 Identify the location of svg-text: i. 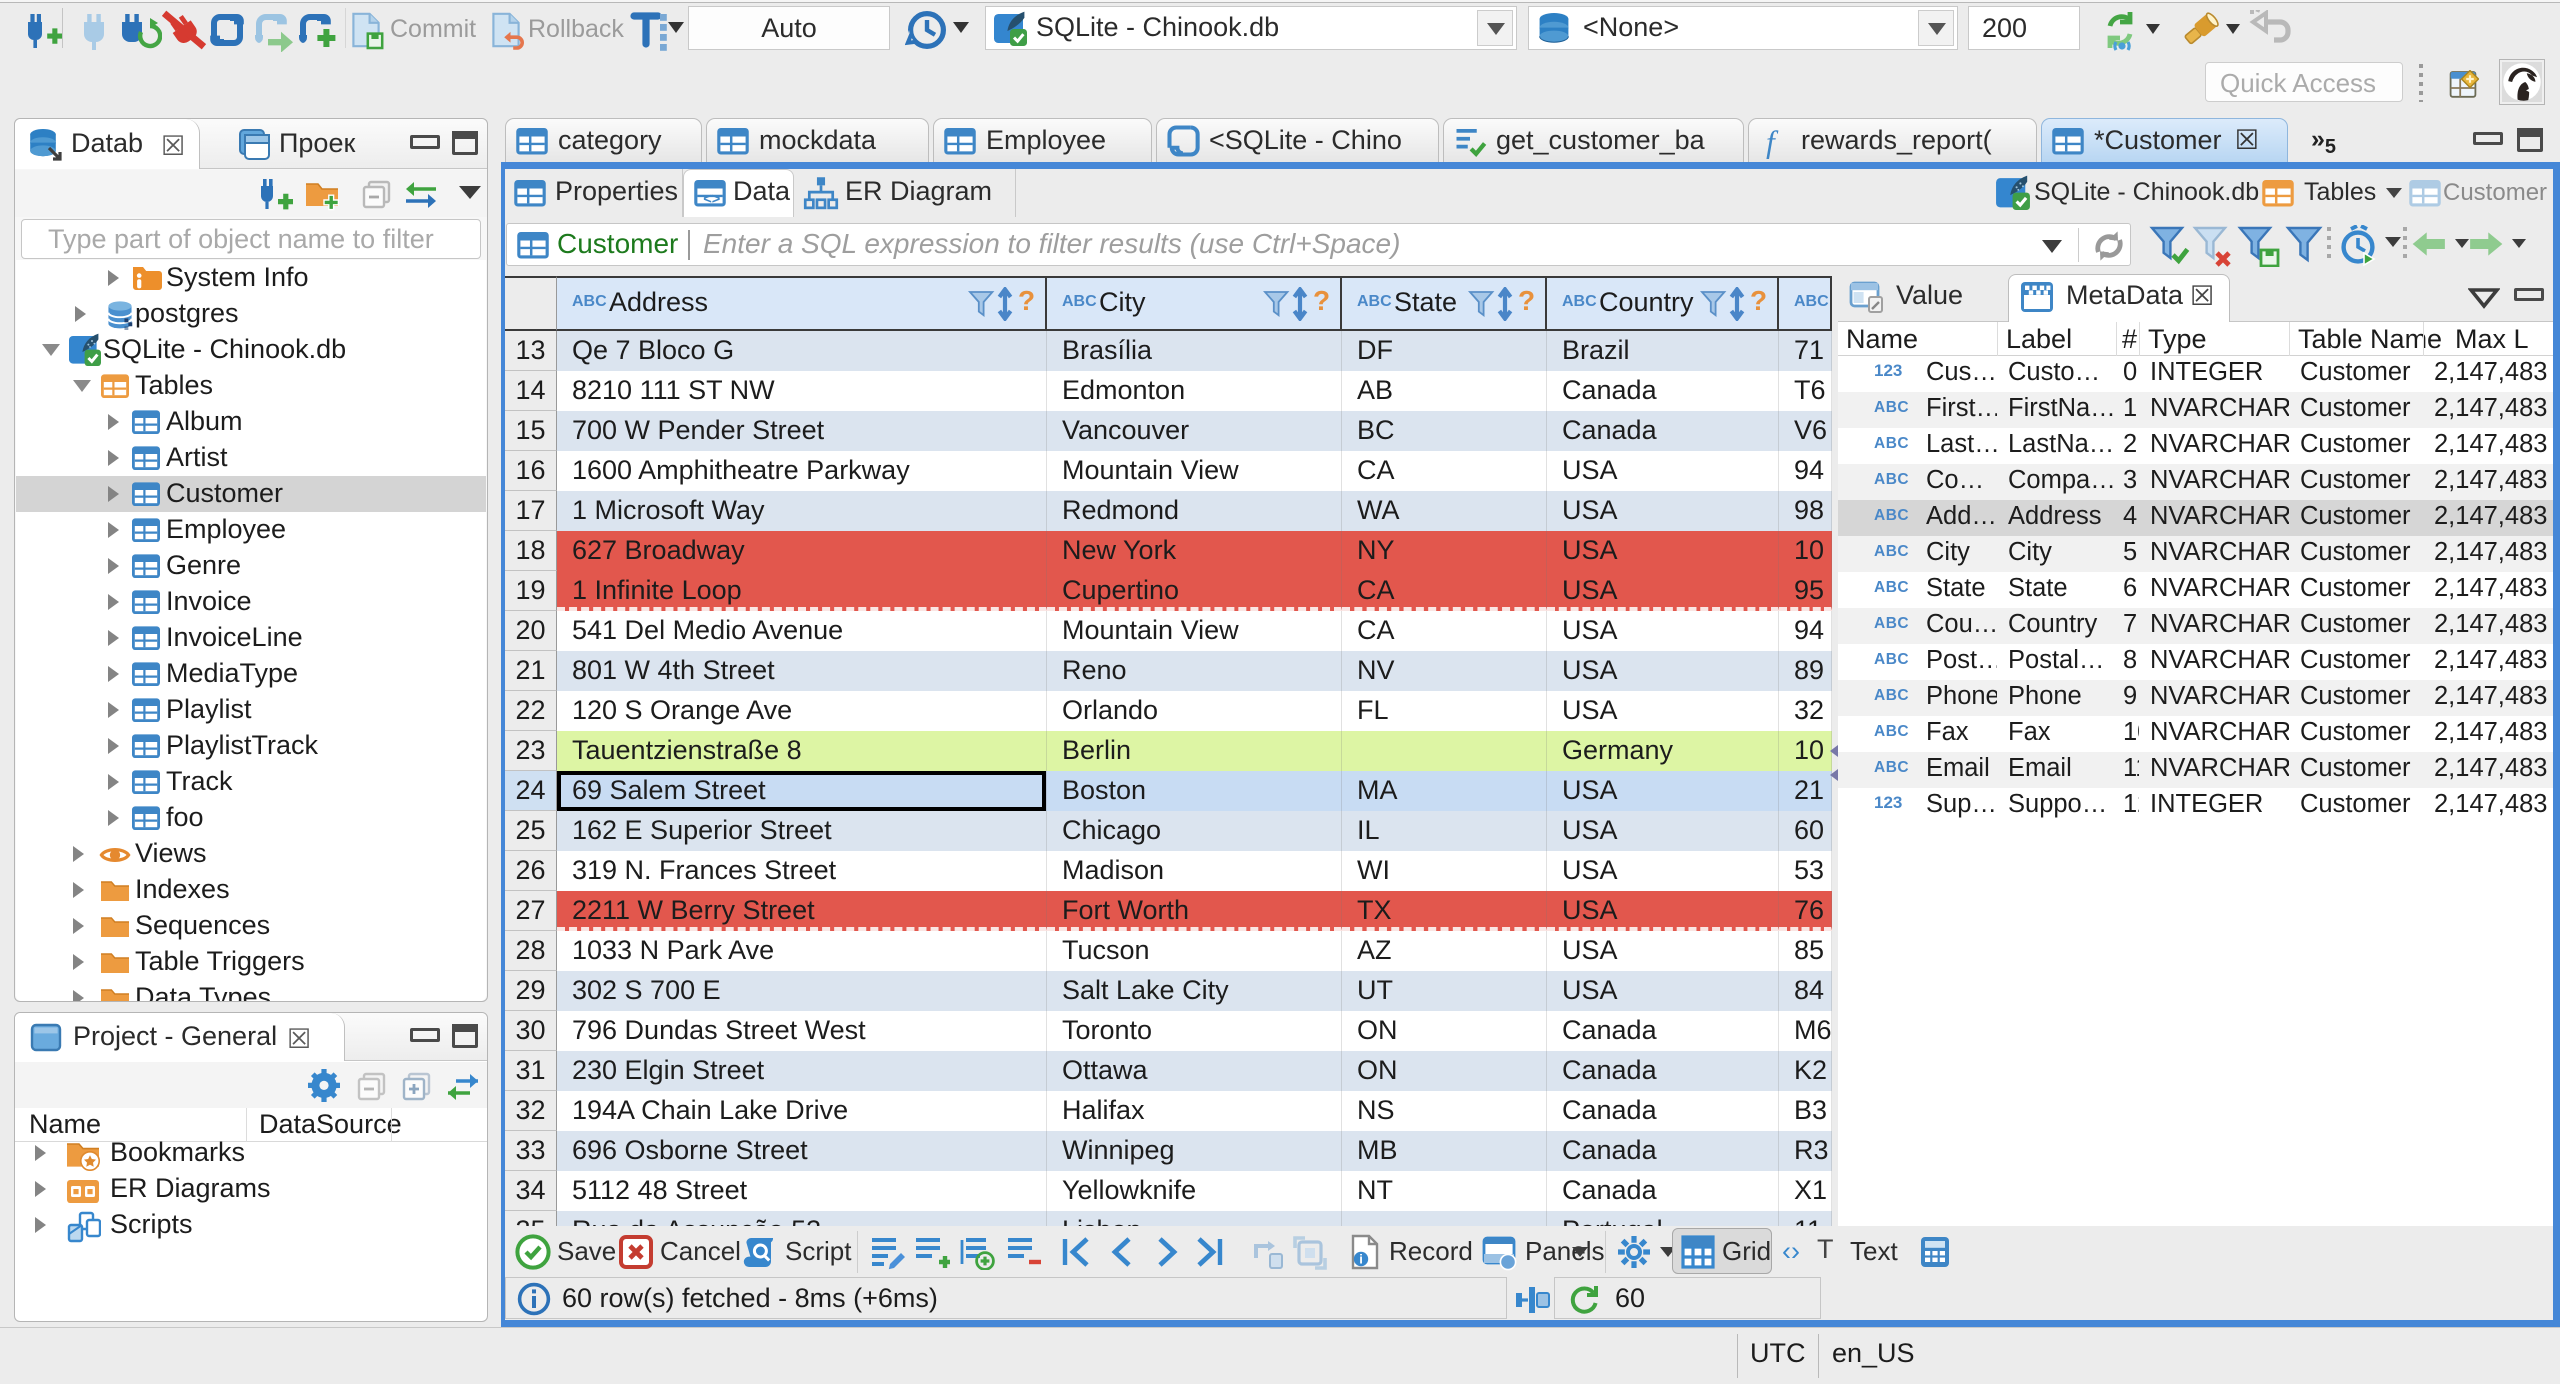
(1361, 1258).